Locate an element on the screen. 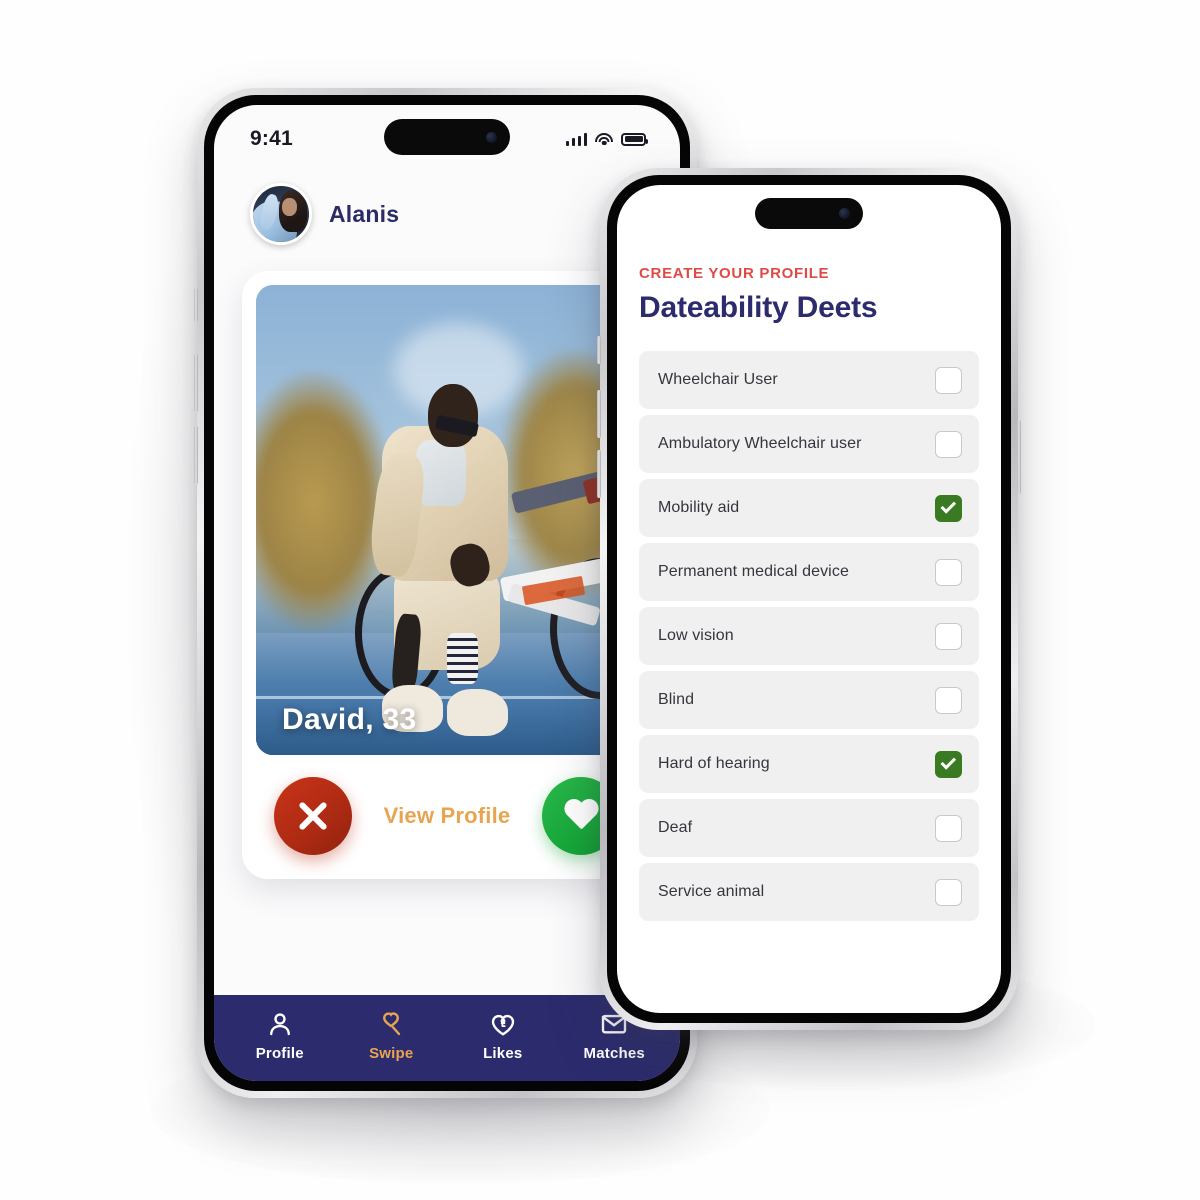 The image size is (1200, 1200). page-title: Dateability Deets is located at coordinates (758, 307).